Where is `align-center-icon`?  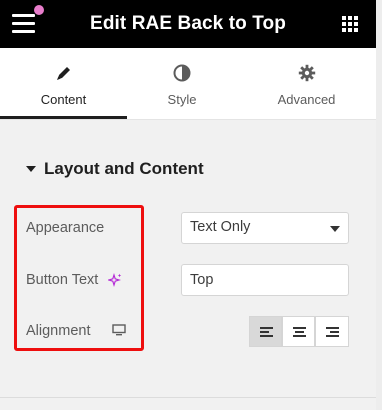
align-center-icon is located at coordinates (299, 332).